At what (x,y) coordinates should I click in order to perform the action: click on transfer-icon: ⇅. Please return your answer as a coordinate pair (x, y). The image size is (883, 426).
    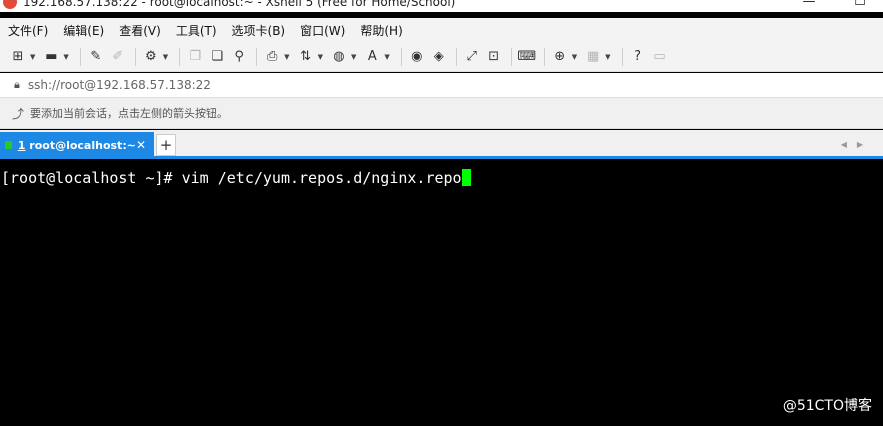
    Looking at the image, I should click on (306, 57).